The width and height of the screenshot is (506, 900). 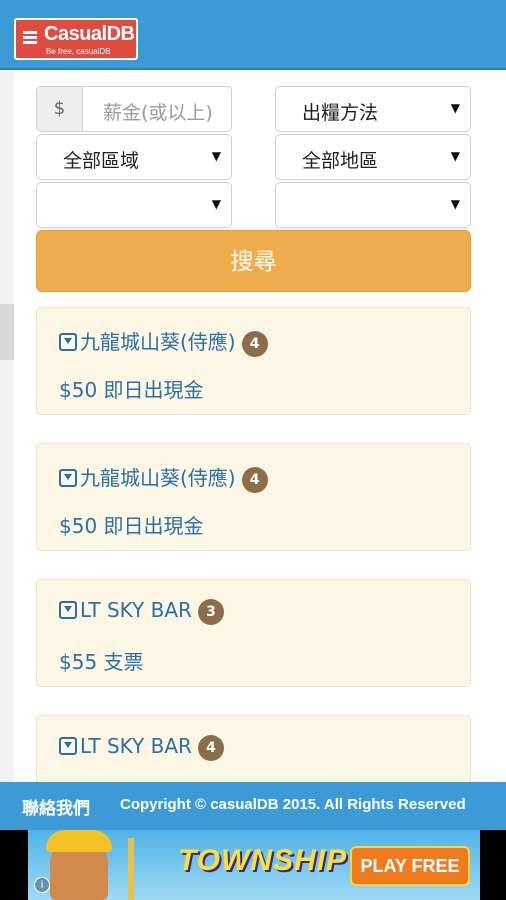 What do you see at coordinates (263, 860) in the screenshot?
I see `ad-brand: TOWNSHIP` at bounding box center [263, 860].